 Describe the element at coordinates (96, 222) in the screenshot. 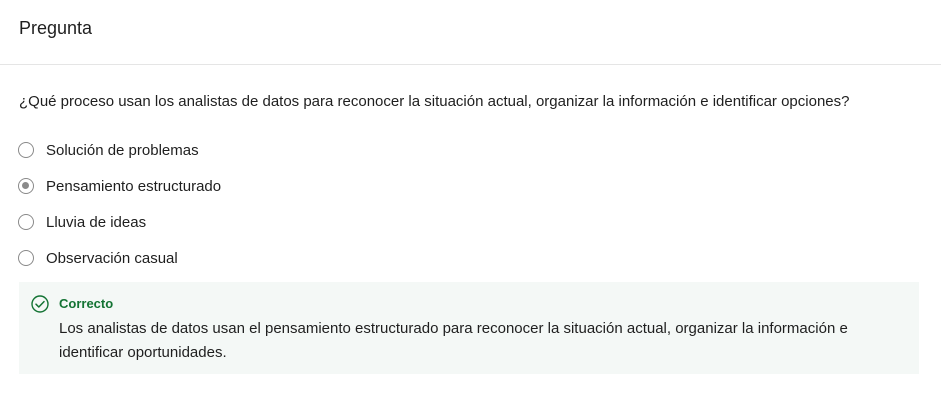

I see `option-label: Lluvia de ideas` at that location.